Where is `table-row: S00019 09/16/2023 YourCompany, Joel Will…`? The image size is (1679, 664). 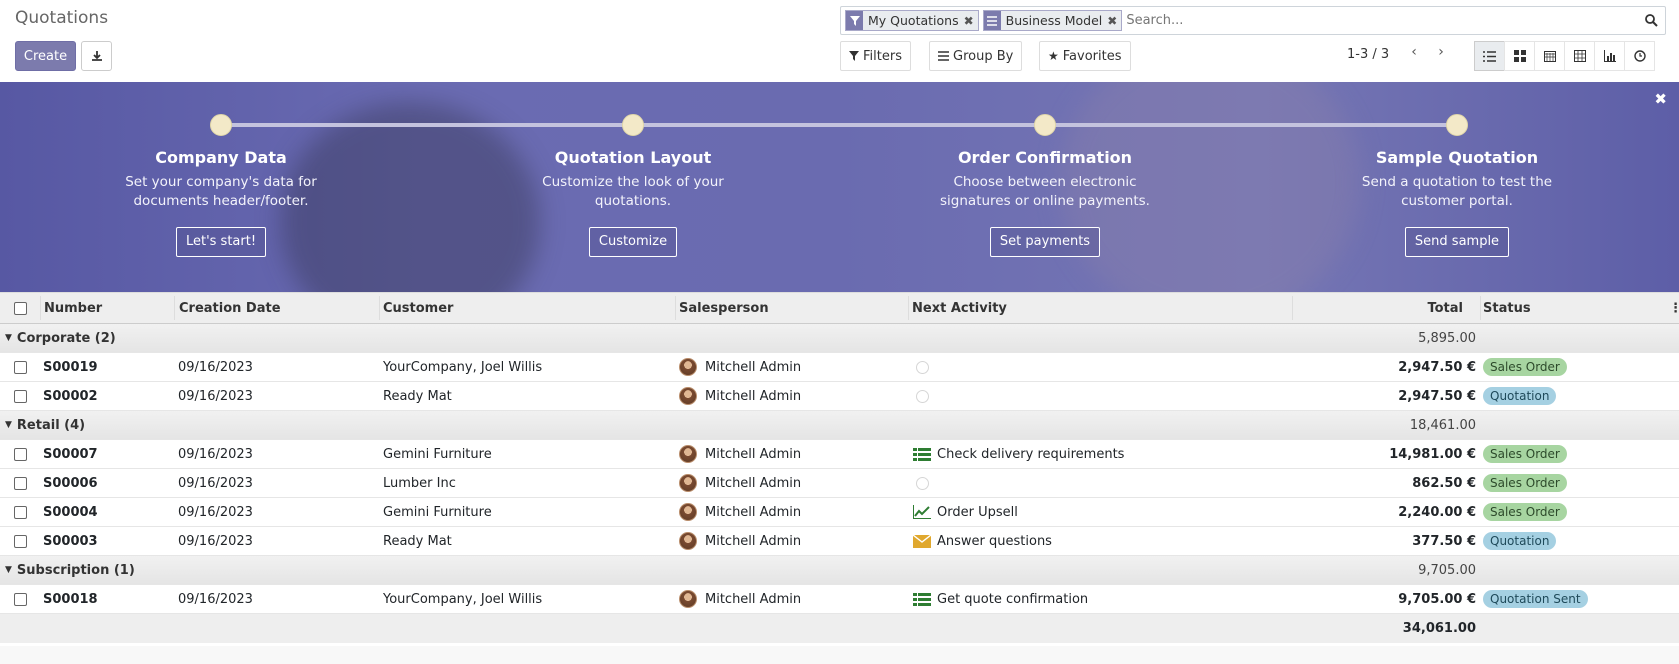 table-row: S00019 09/16/2023 YourCompany, Joel Will… is located at coordinates (839, 367).